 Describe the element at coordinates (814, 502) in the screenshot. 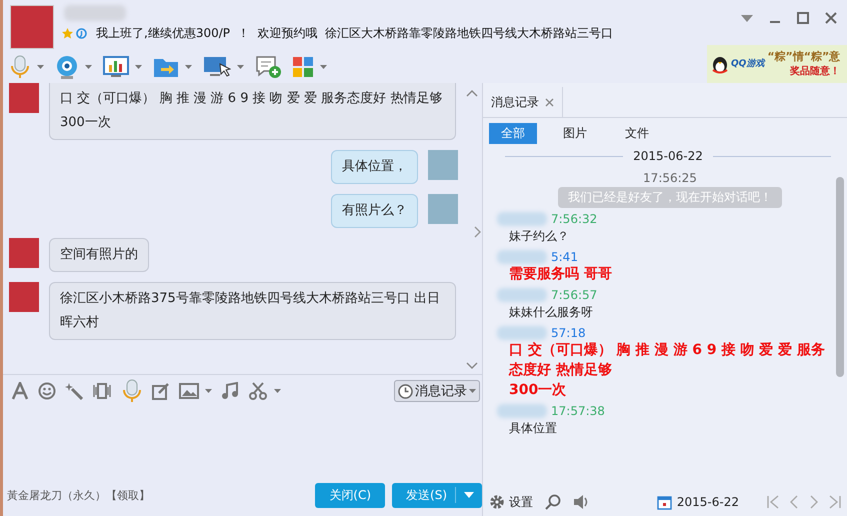

I see `next-icon` at that location.